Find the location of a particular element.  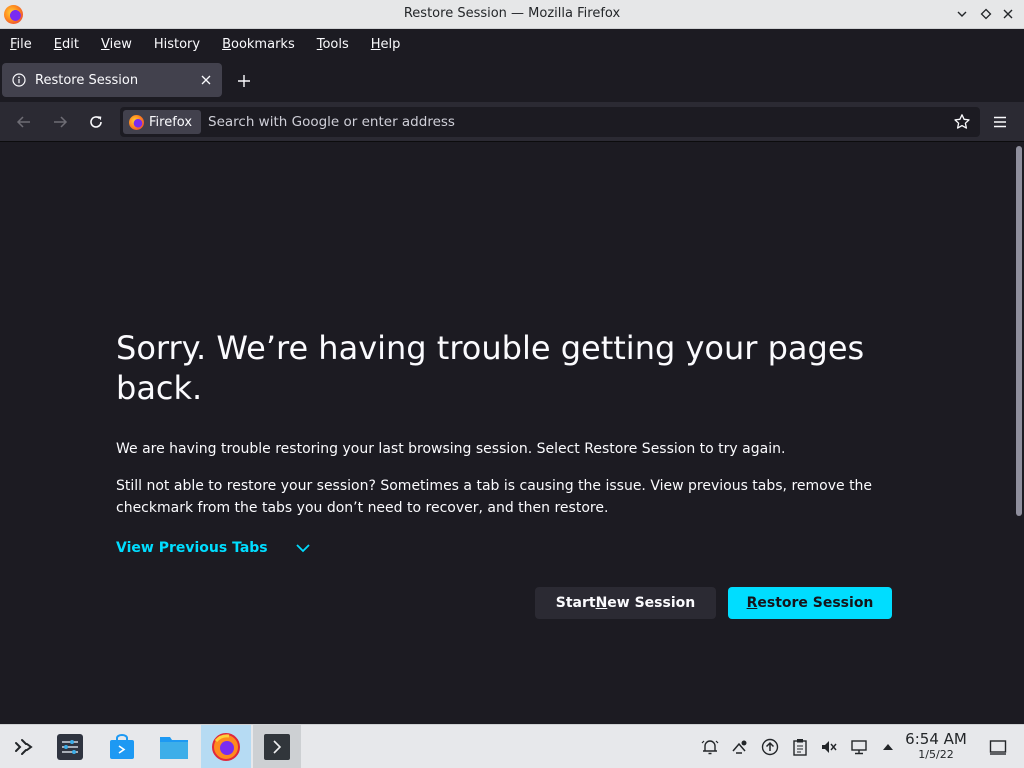

info-icon is located at coordinates (19, 80).